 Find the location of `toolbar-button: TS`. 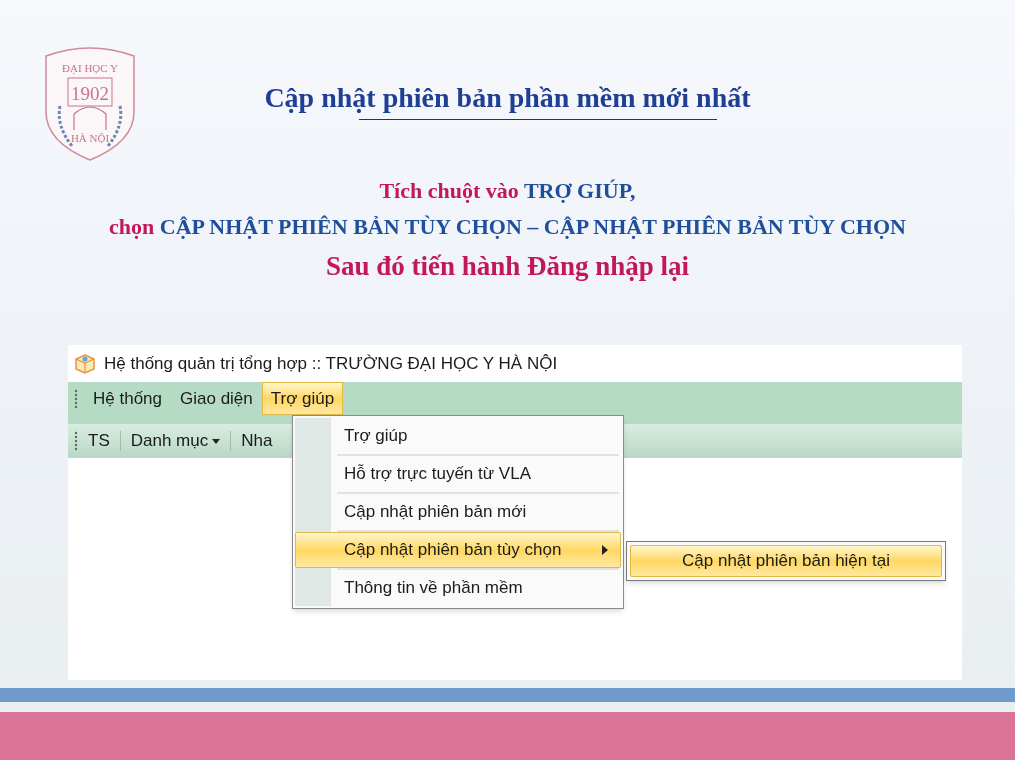

toolbar-button: TS is located at coordinates (99, 441).